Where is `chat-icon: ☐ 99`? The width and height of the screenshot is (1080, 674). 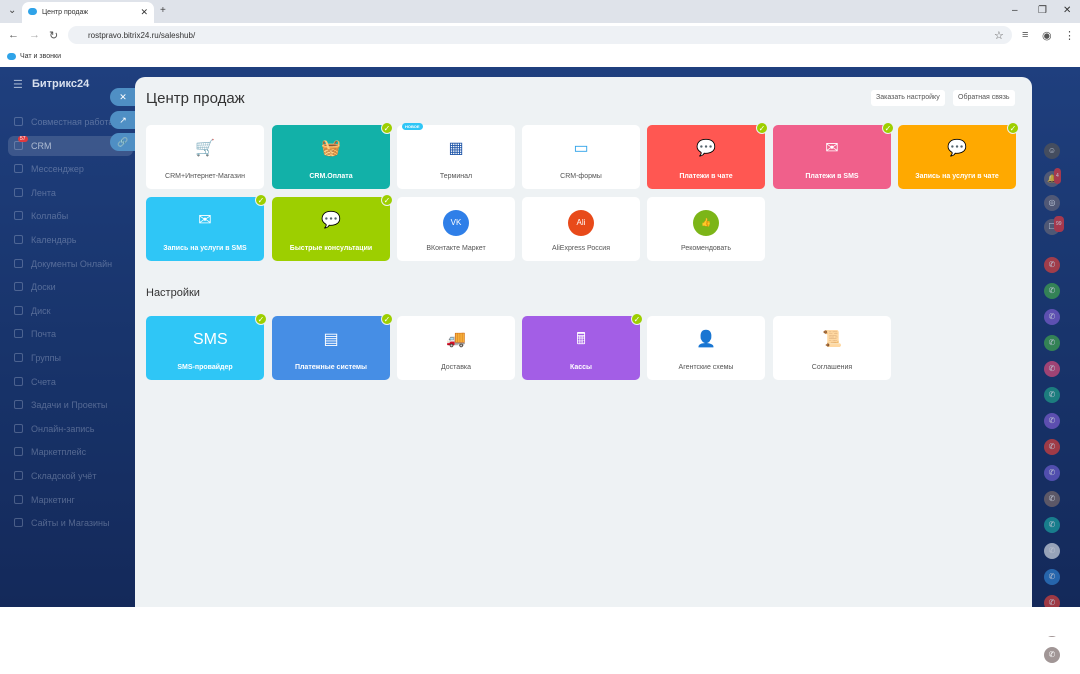 chat-icon: ☐ 99 is located at coordinates (1054, 225).